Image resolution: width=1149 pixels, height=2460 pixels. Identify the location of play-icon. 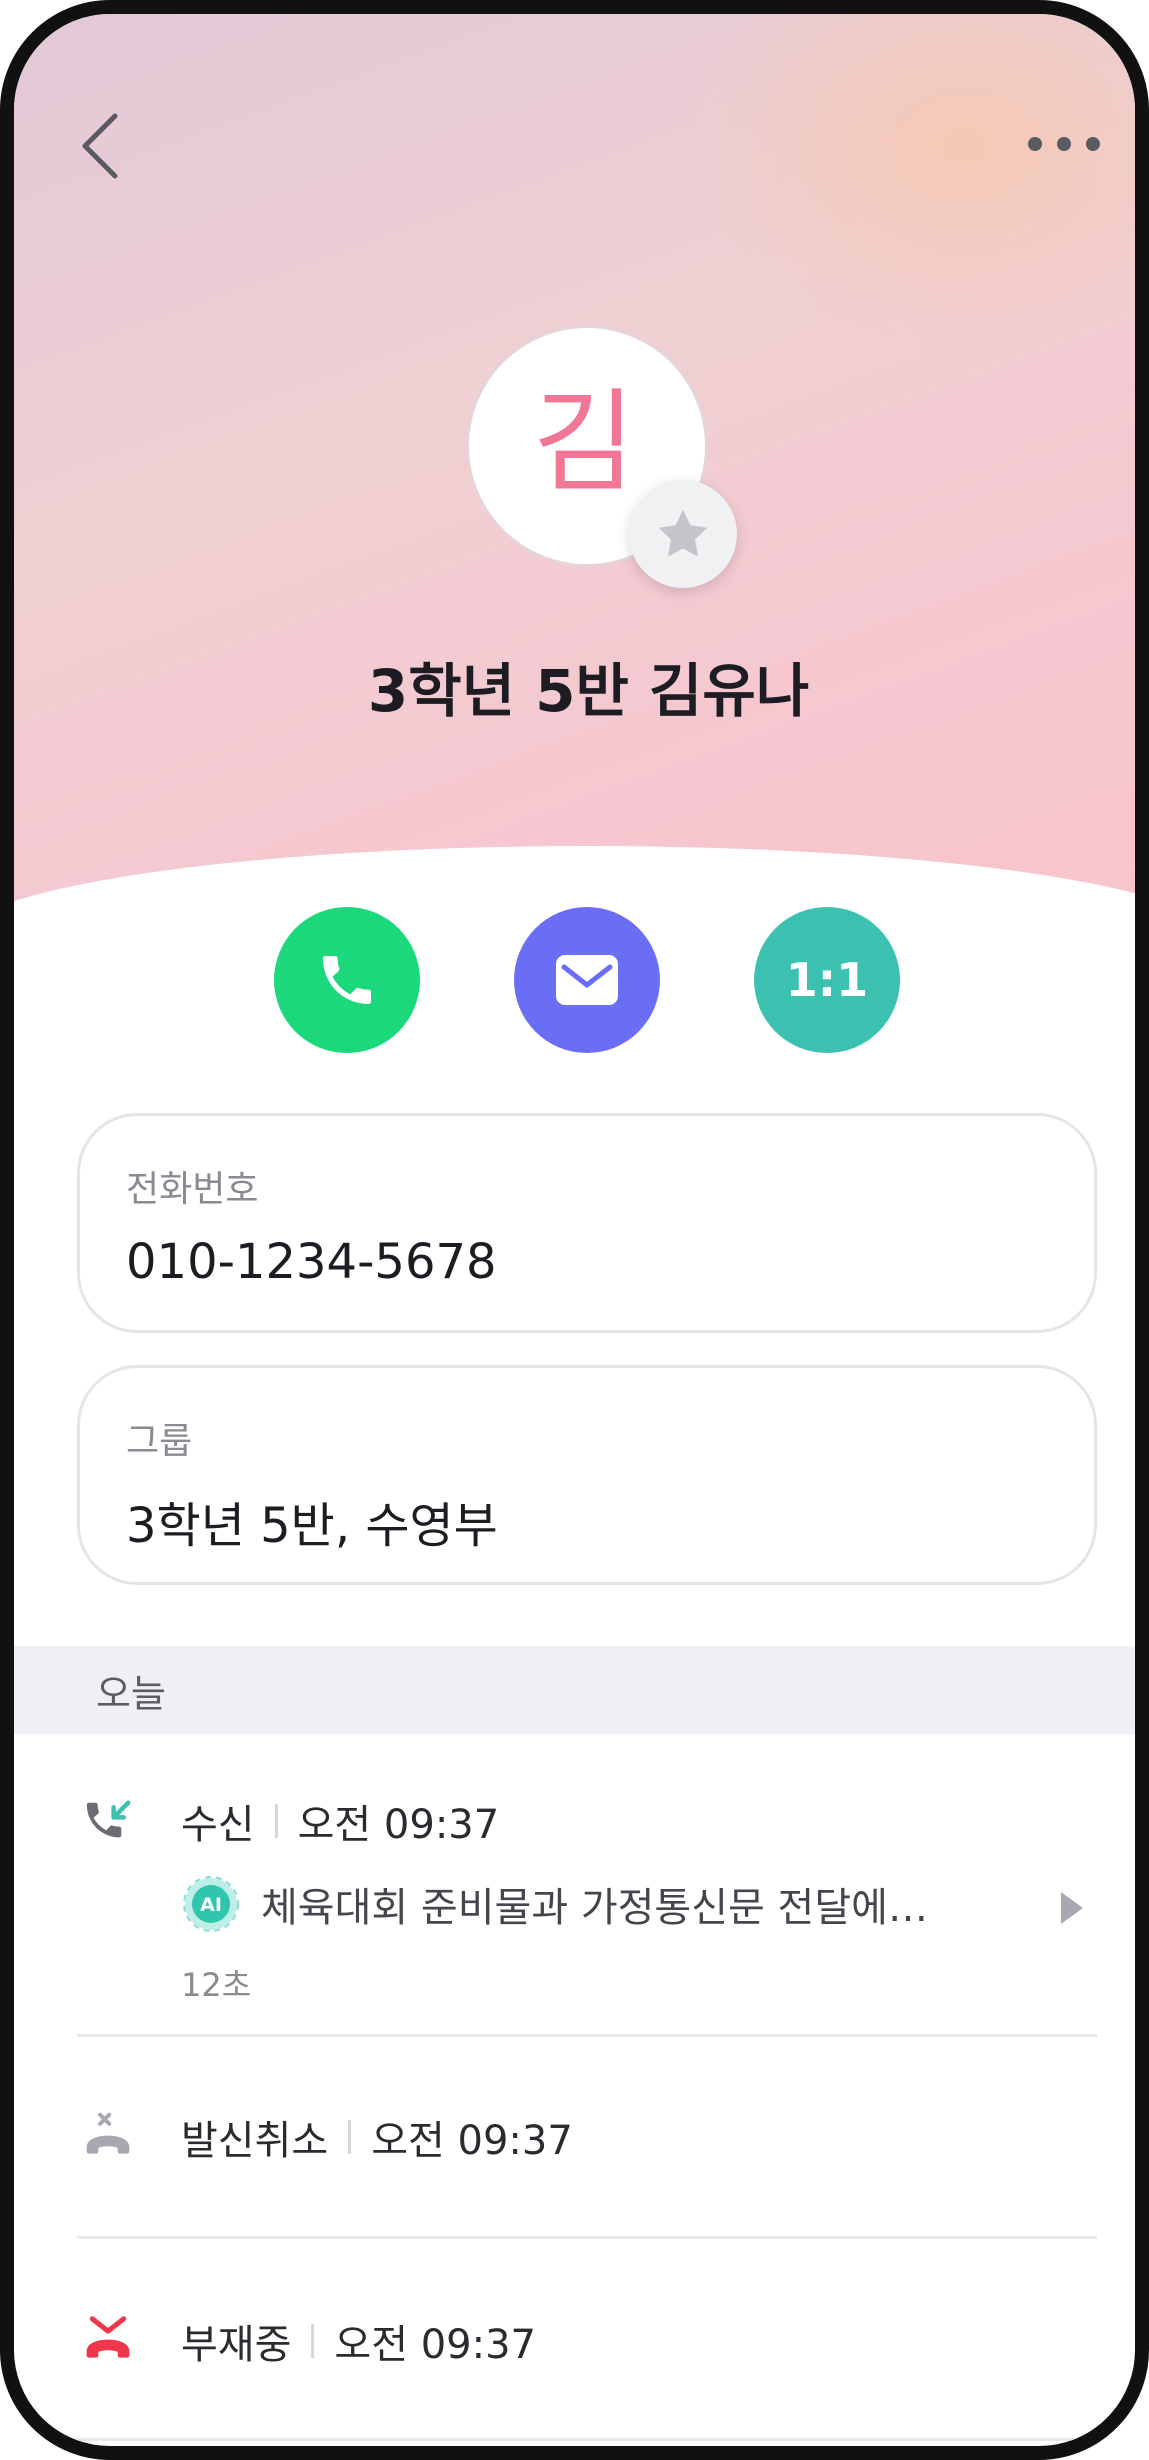
(1072, 1908).